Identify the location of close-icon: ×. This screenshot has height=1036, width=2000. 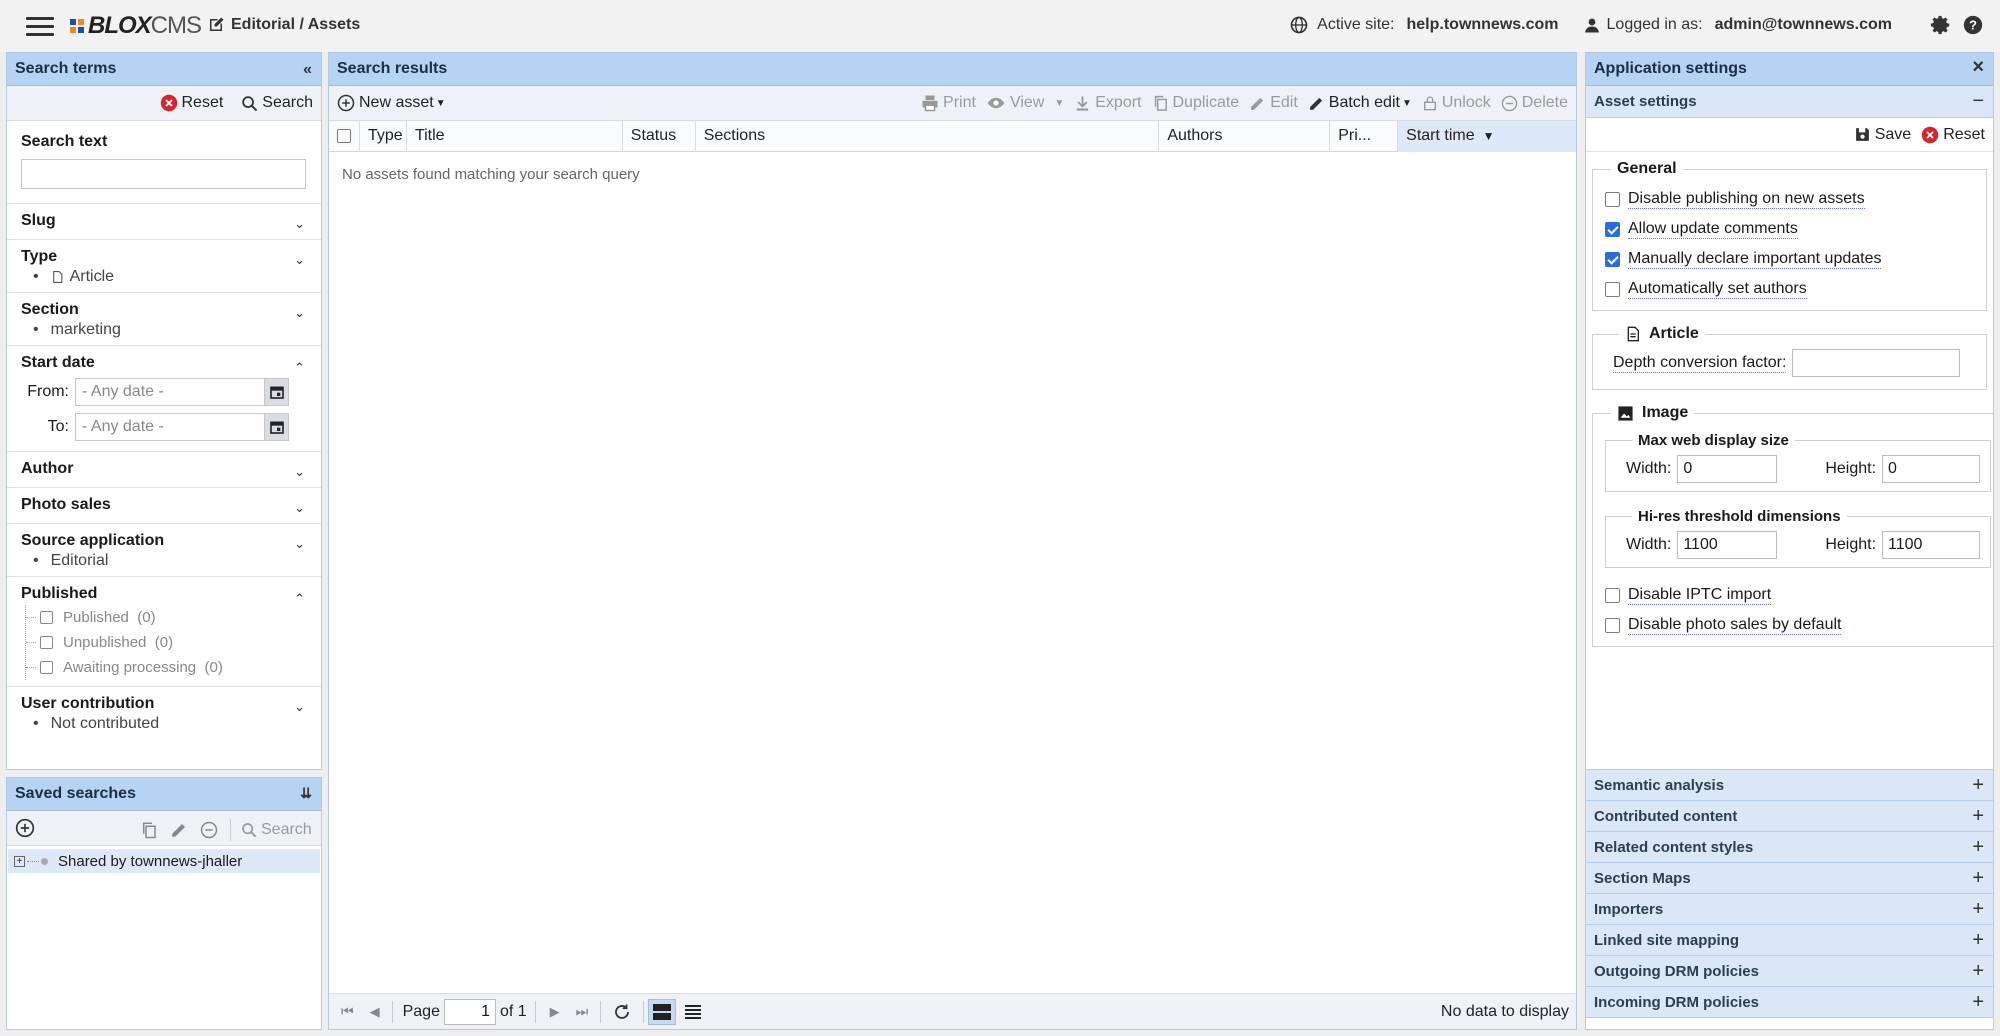
(1978, 67).